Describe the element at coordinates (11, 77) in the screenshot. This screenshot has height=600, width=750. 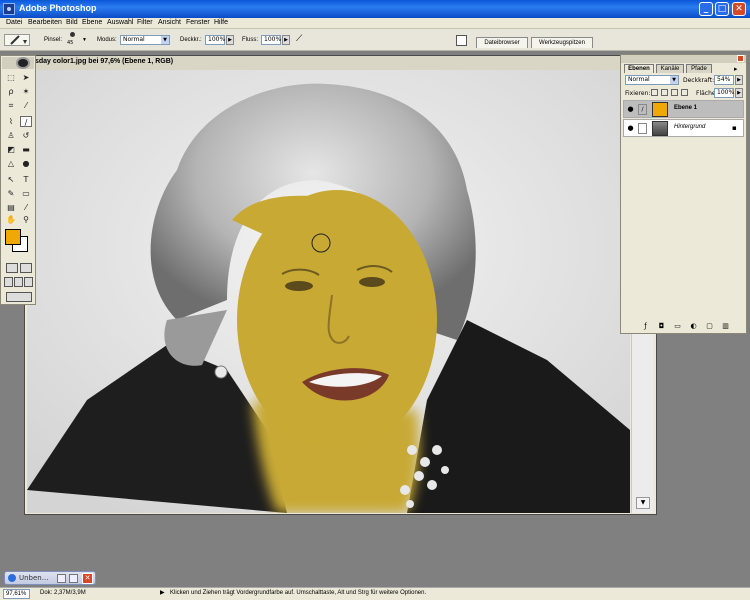
I see `marquee-tool-icon: ⬚` at that location.